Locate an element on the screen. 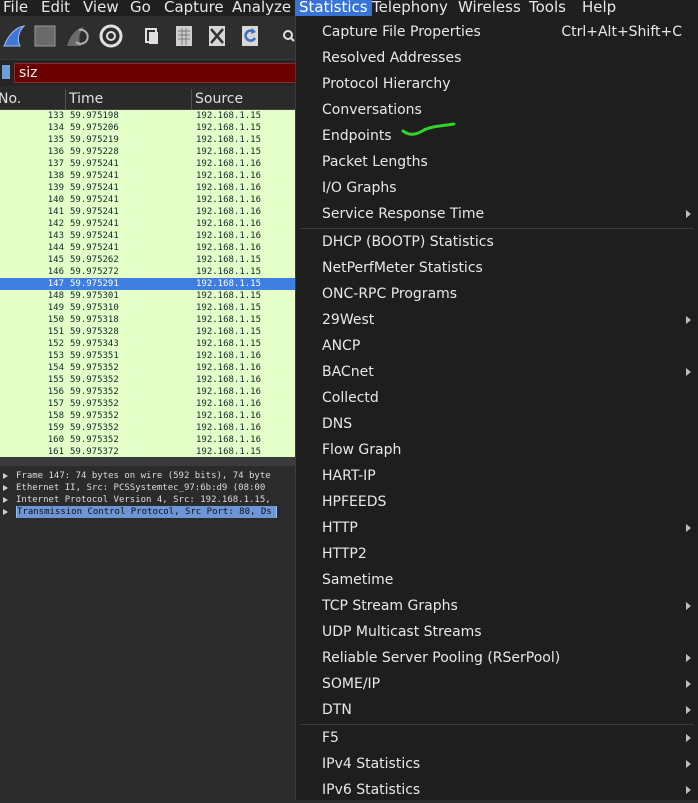  table-row: 147 59.975291 192.168.1.15 is located at coordinates (149, 284).